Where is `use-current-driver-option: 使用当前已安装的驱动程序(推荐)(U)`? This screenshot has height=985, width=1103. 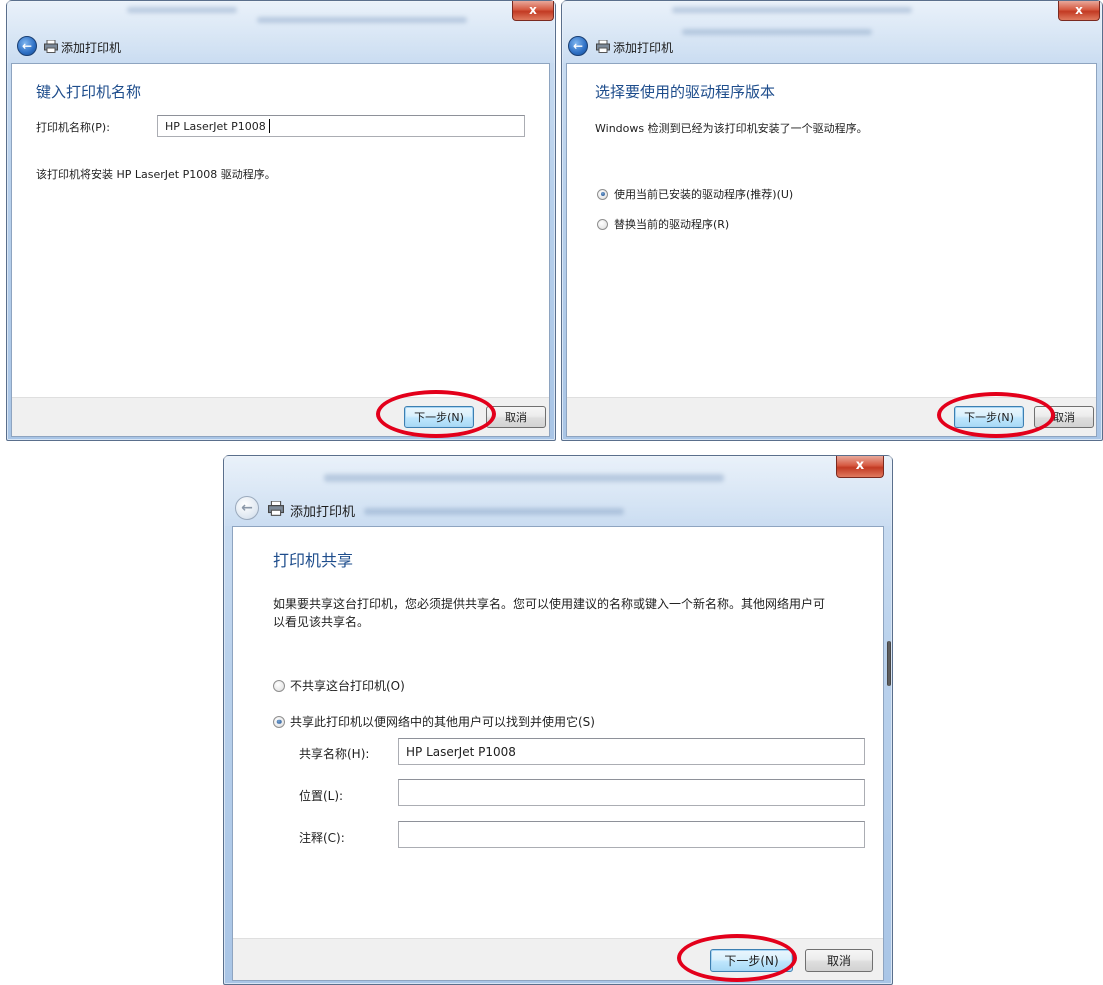 use-current-driver-option: 使用当前已安装的驱动程序(推荐)(U) is located at coordinates (695, 194).